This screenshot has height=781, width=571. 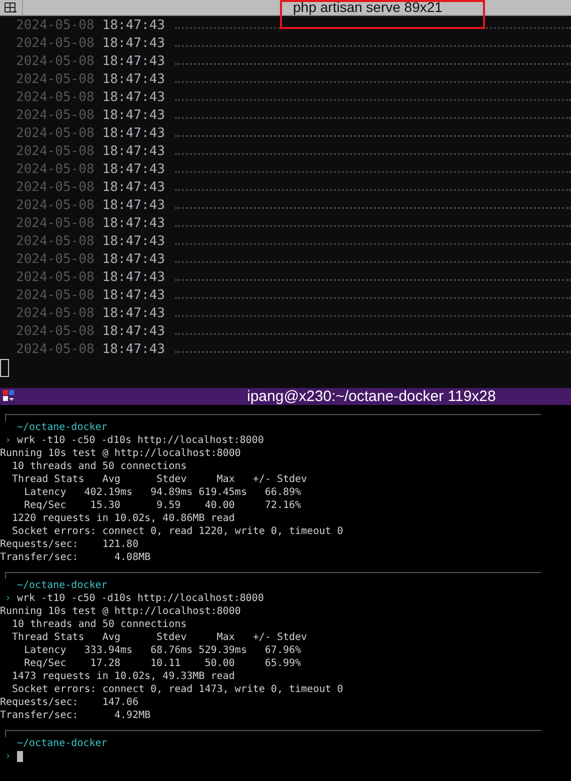 I want to click on output-line: Latency 333.94ms 68.76ms 529.39ms 67.96%, so click(x=162, y=650).